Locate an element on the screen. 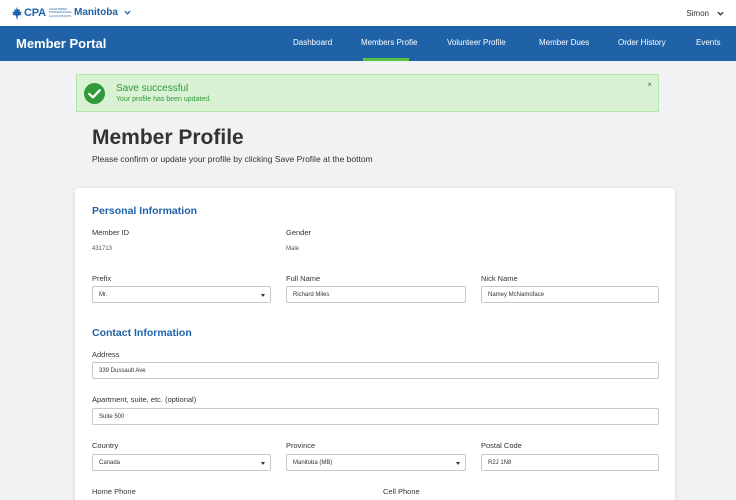 The image size is (736, 500). apartment-input: Suite 500 is located at coordinates (375, 416).